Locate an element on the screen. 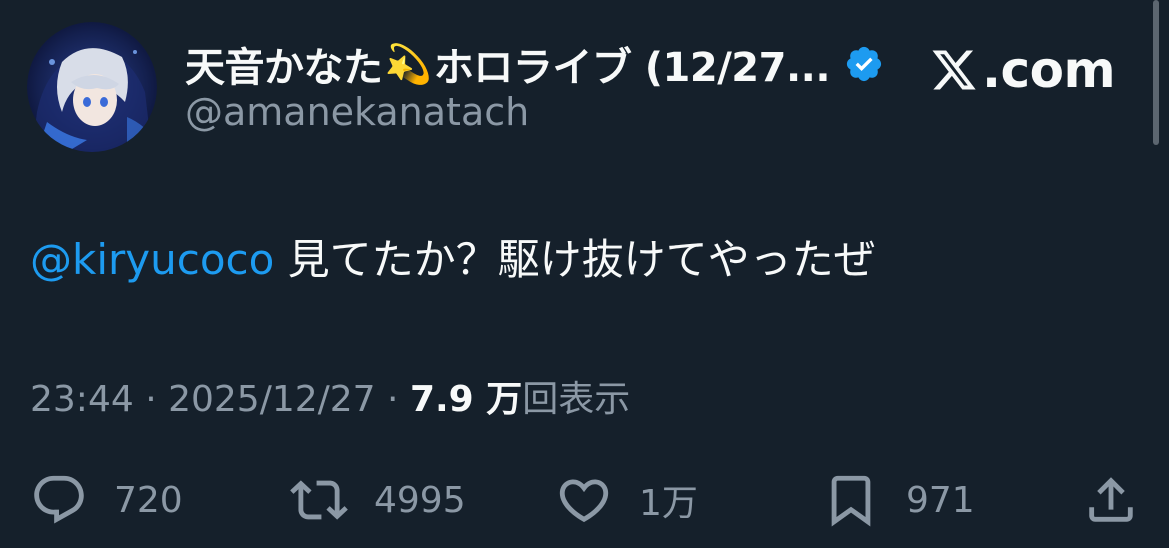  tweet-text: @kiryucoco 見てたか？駆け抜けてやったぜ is located at coordinates (453, 260).